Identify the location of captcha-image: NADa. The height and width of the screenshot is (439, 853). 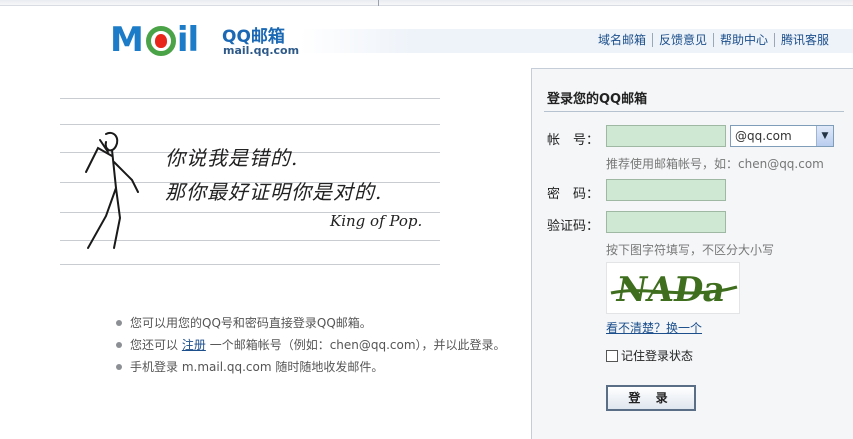
(673, 288).